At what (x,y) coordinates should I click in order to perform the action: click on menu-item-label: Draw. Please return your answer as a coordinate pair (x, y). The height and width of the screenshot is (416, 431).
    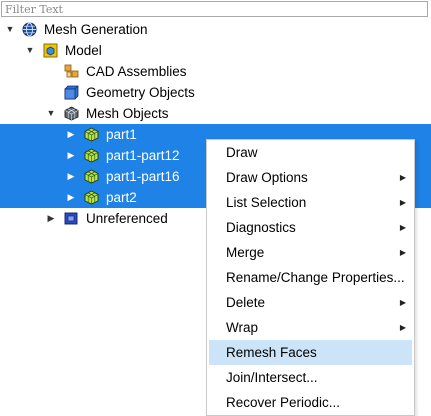
    Looking at the image, I should click on (242, 152).